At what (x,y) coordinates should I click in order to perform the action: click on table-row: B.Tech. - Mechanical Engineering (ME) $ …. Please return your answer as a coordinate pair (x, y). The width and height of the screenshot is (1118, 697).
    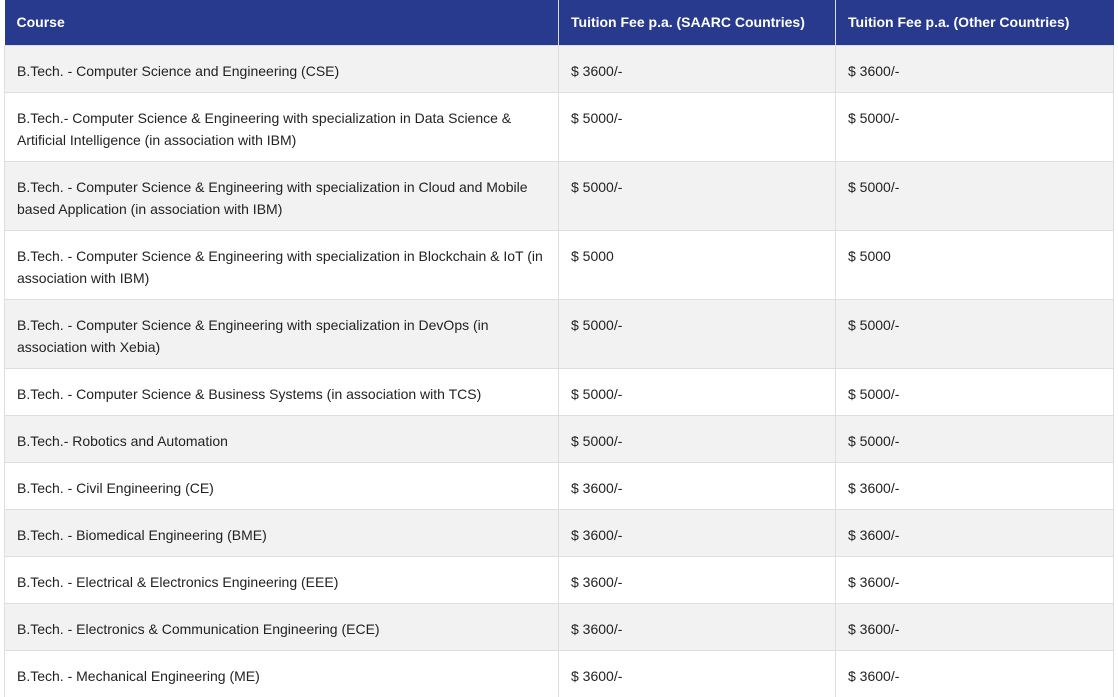
    Looking at the image, I should click on (559, 673).